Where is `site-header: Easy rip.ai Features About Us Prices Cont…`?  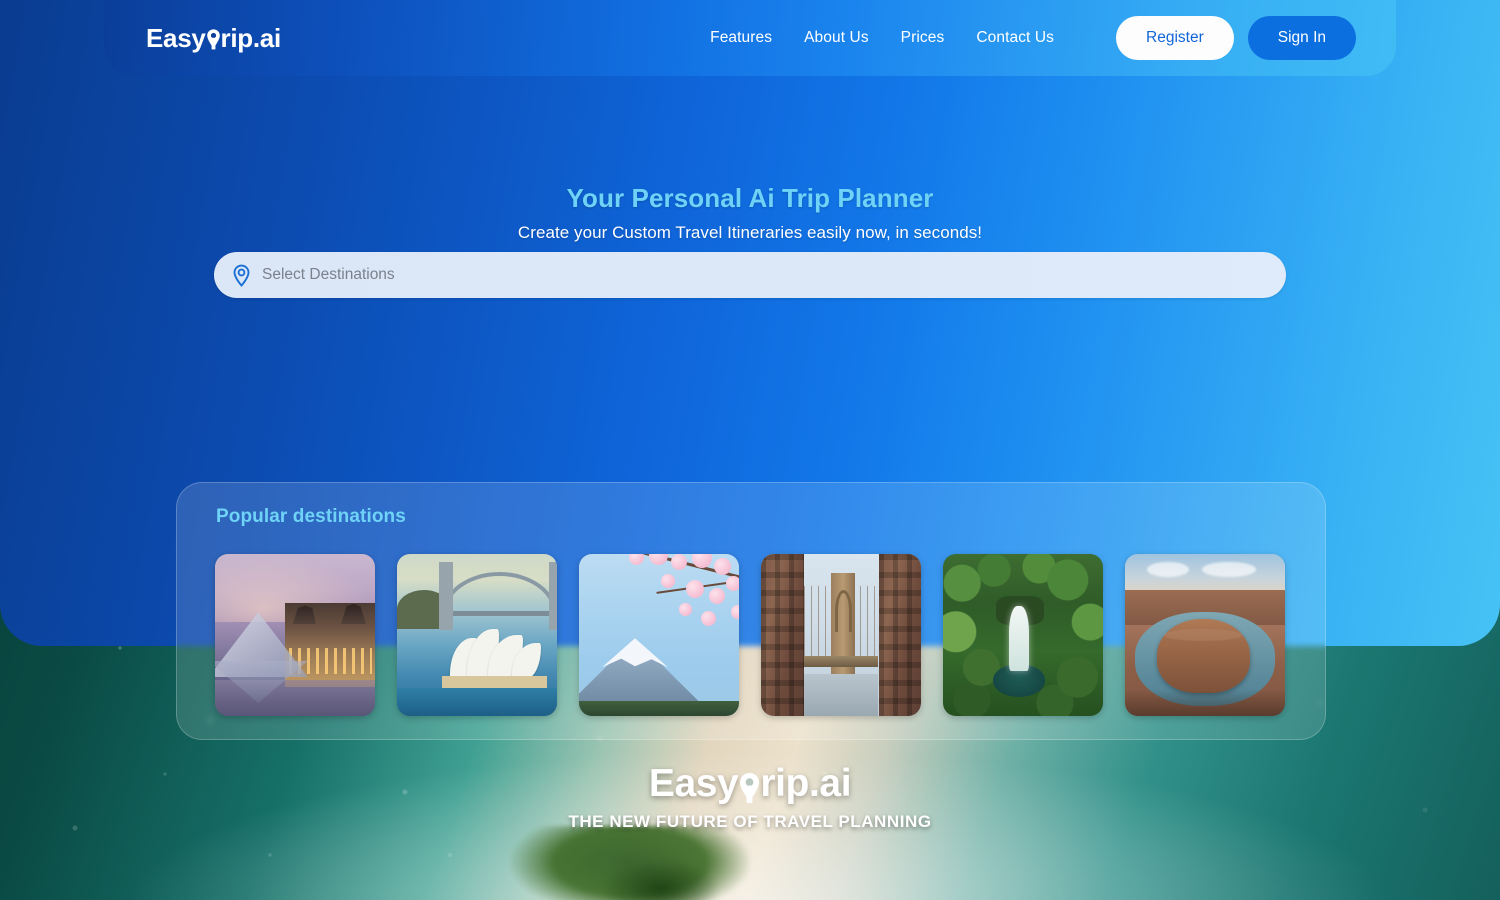
site-header: Easy rip.ai Features About Us Prices Cont… is located at coordinates (750, 38).